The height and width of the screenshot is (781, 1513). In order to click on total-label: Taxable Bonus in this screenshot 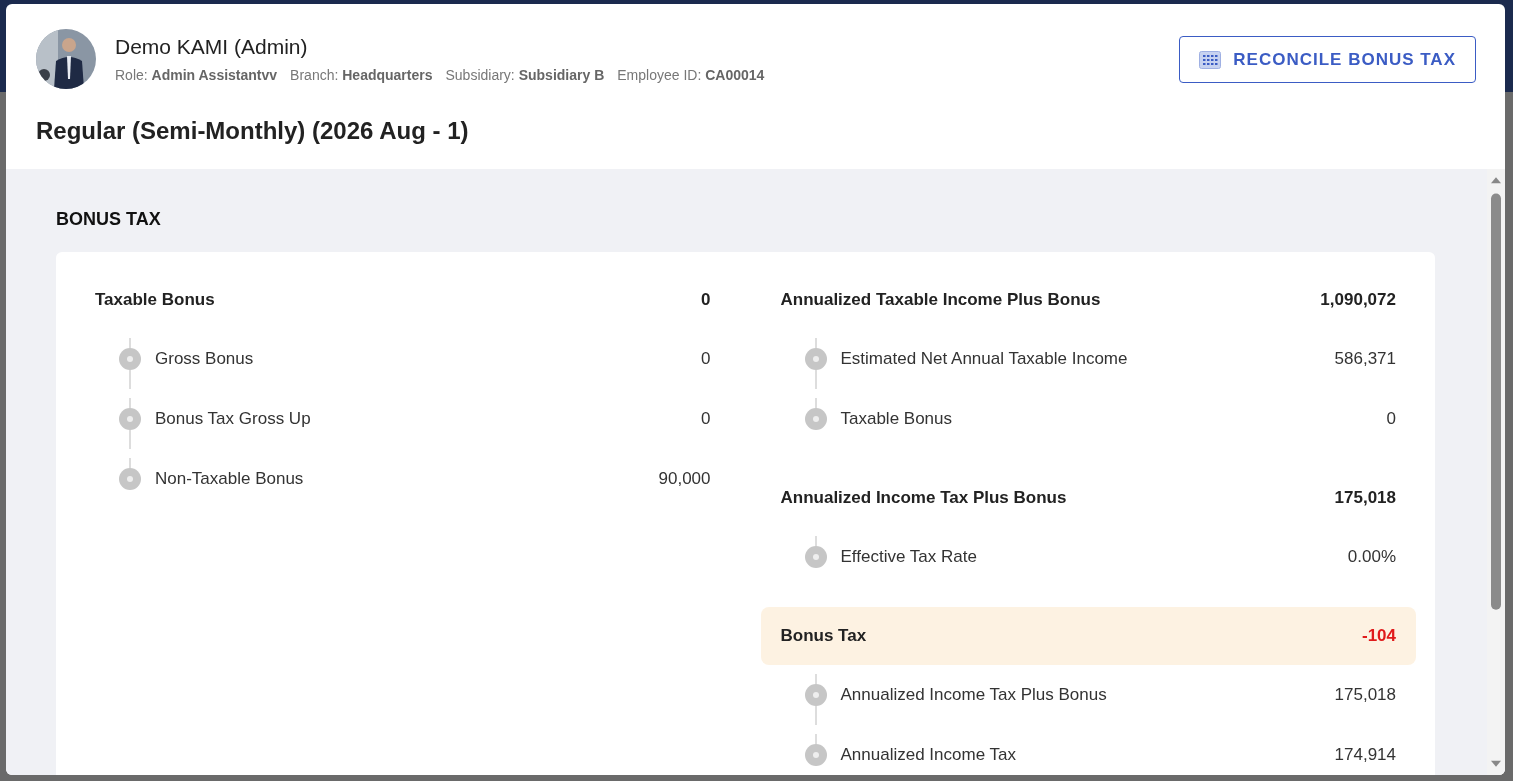, I will do `click(155, 300)`.